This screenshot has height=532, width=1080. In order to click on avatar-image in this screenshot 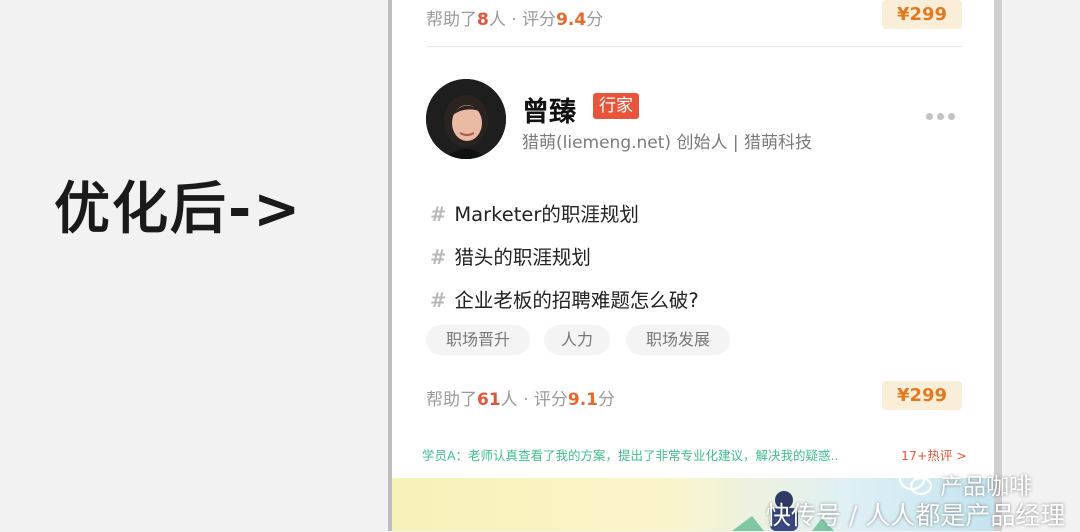, I will do `click(466, 119)`.